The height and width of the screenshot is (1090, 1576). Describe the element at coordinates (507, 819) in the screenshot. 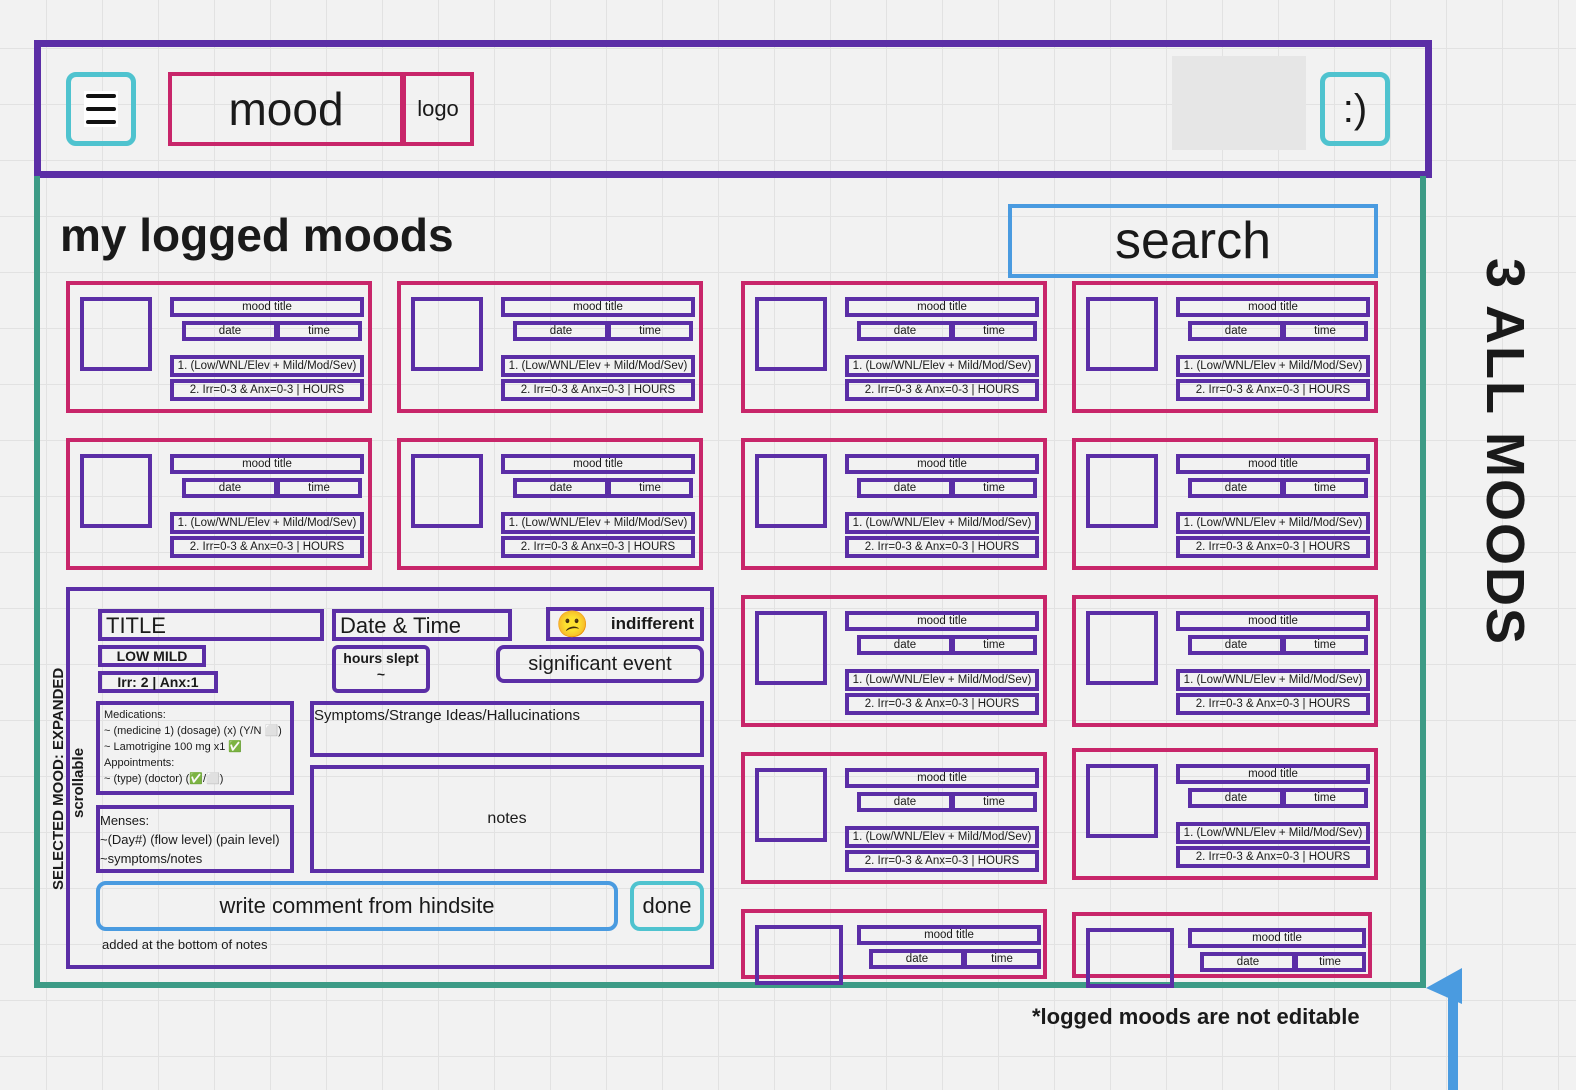

I see `notes-box: notes` at that location.